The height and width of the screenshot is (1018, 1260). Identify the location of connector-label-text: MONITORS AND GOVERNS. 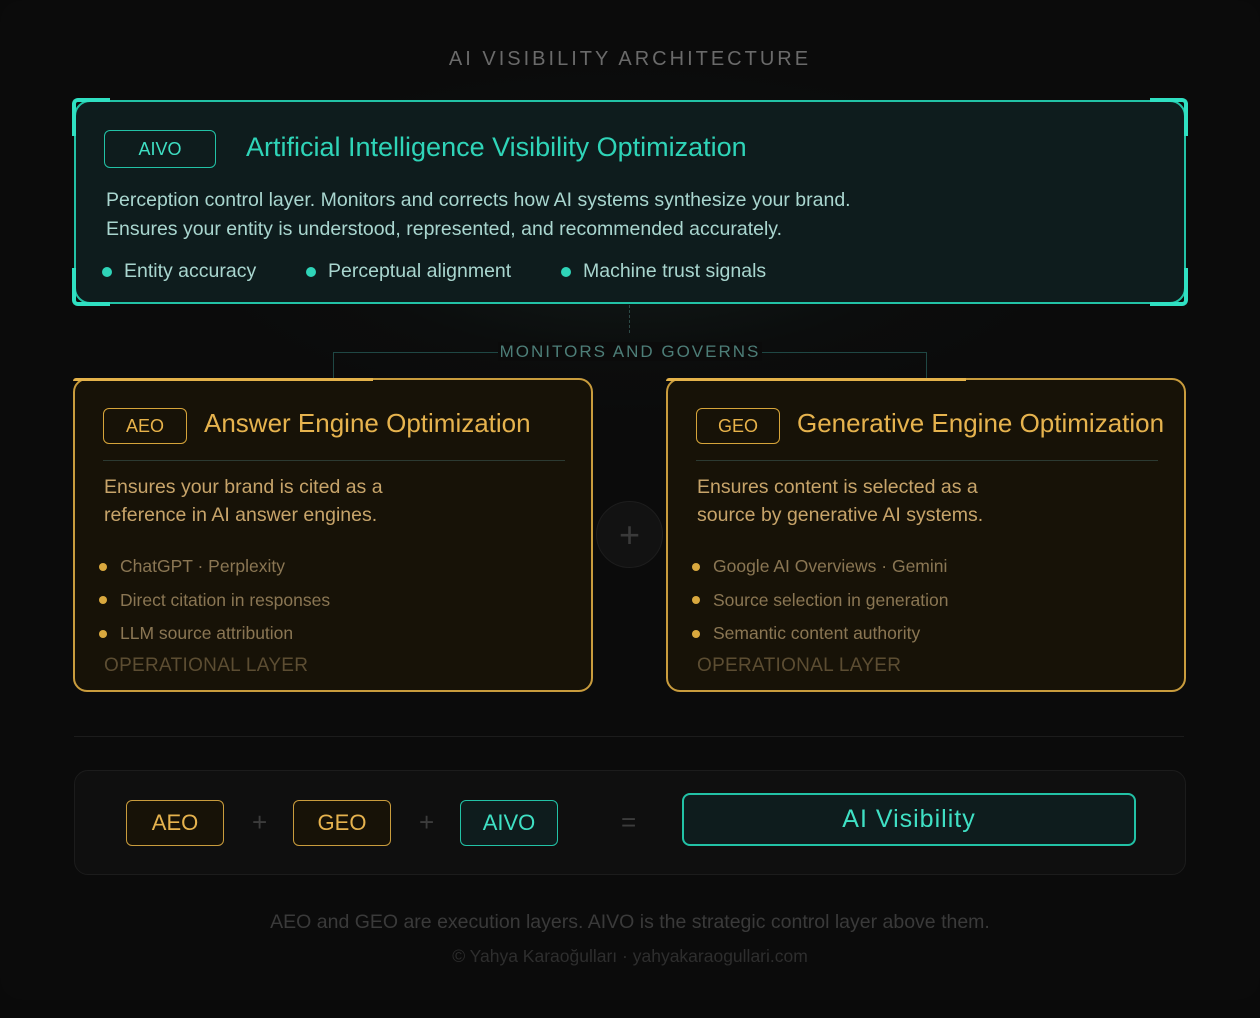
(630, 351).